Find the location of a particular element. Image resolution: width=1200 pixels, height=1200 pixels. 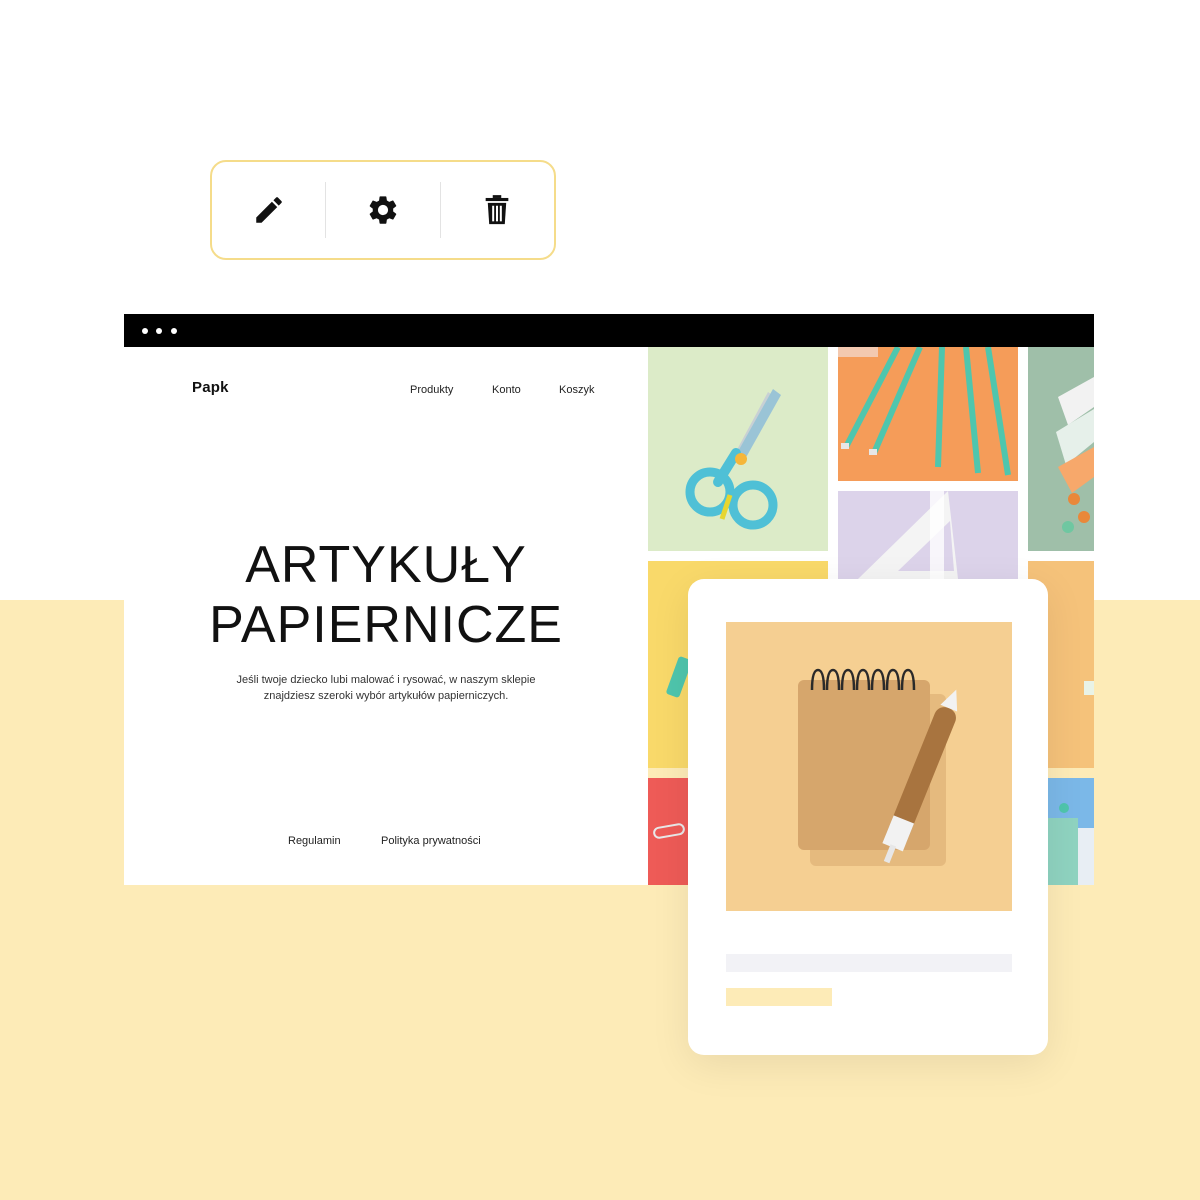

pencil-icon is located at coordinates (268, 210).